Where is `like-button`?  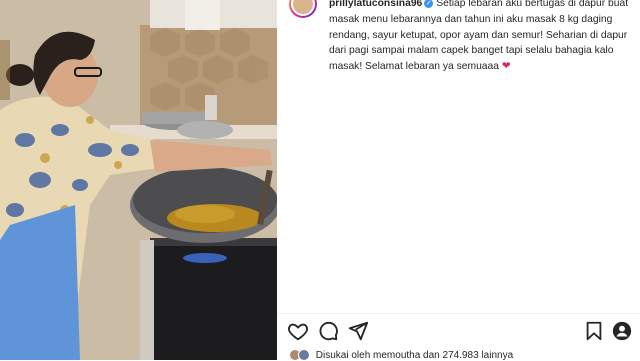
like-button is located at coordinates (298, 331).